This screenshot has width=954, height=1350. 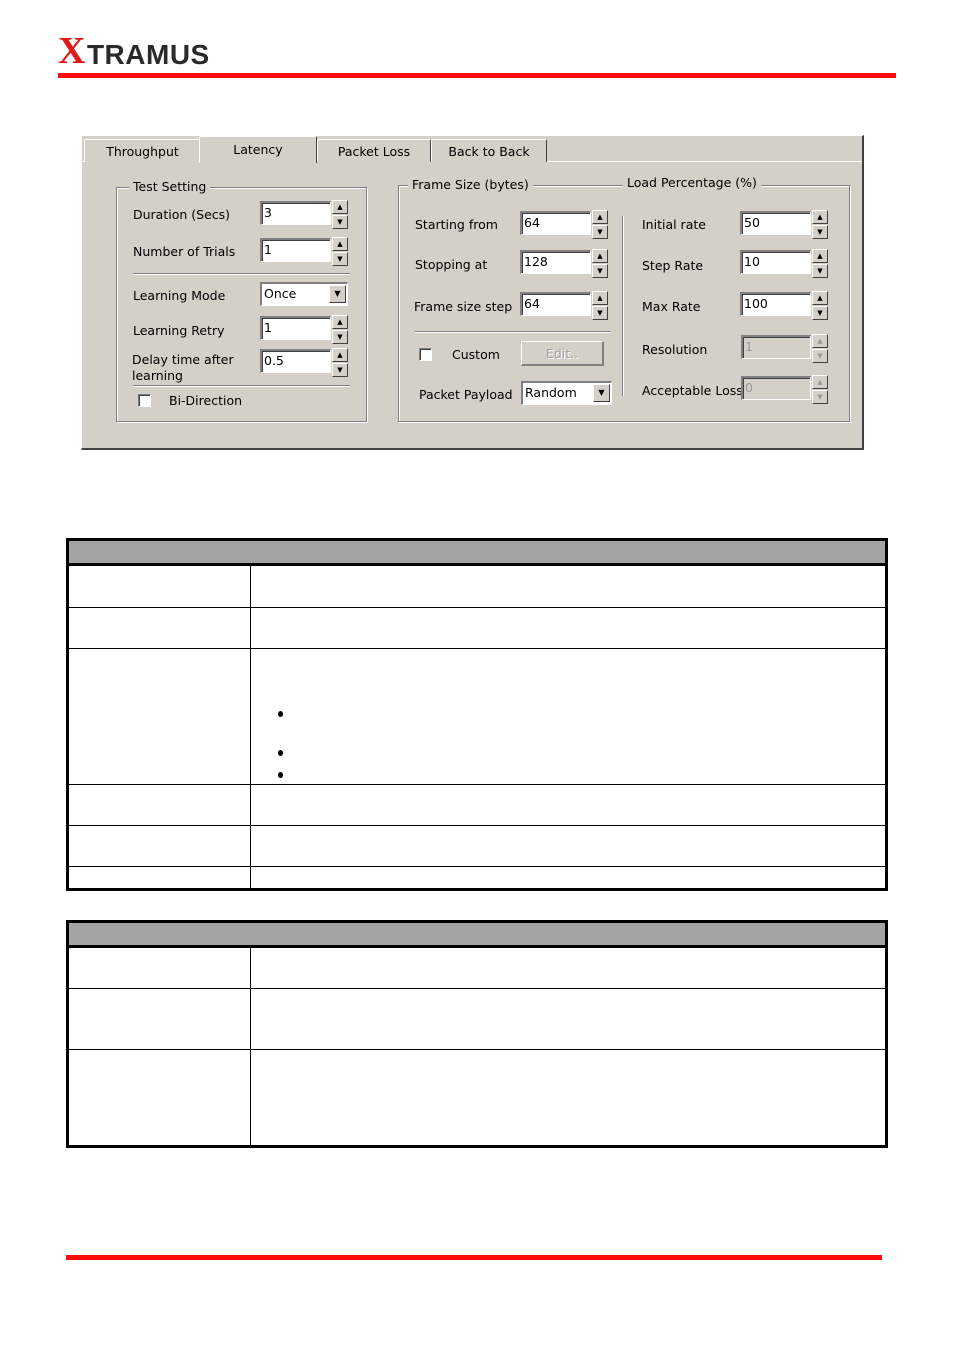 I want to click on tab-packet-loss: Packet Loss, so click(x=374, y=150).